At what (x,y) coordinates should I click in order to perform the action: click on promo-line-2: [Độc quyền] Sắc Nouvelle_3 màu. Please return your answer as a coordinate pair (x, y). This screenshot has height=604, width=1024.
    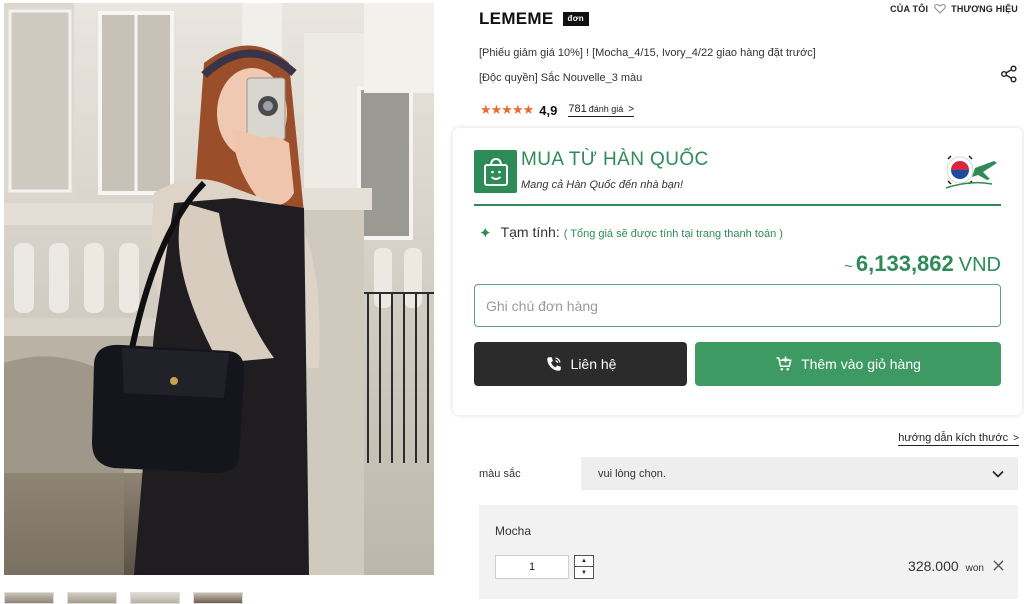
    Looking at the image, I should click on (561, 78).